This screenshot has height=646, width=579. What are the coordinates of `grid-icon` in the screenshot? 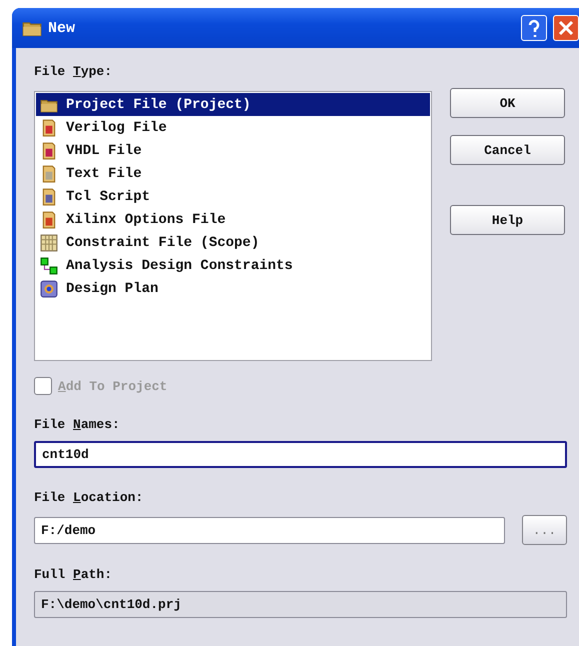 It's located at (49, 243).